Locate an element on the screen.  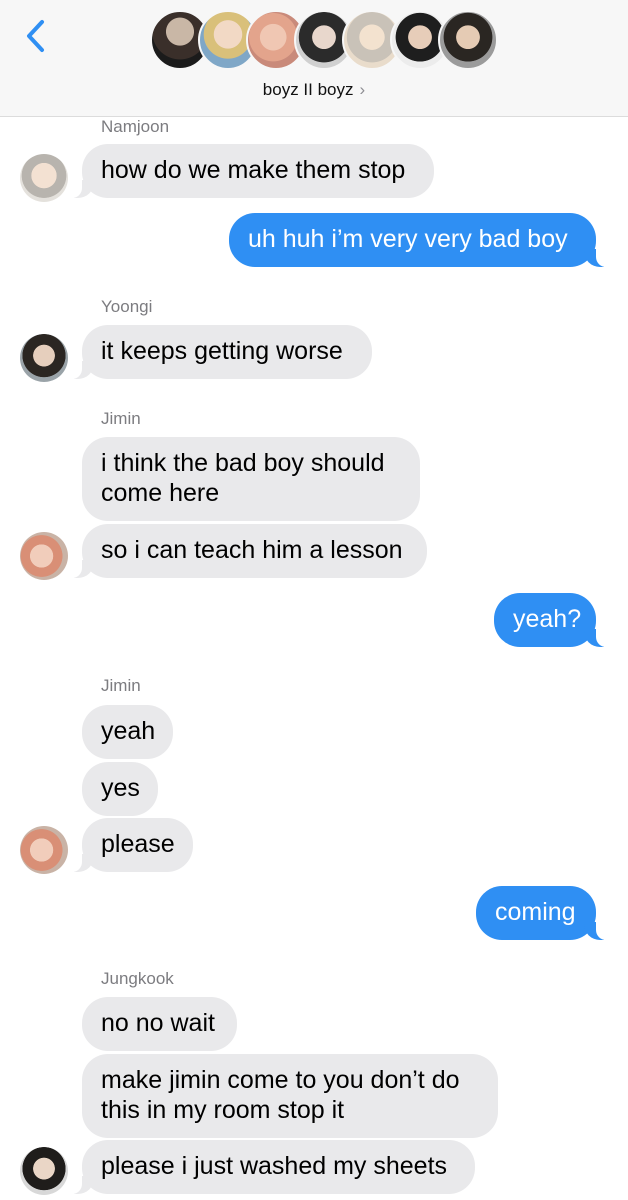
sender-name: Namjoon is located at coordinates (135, 126).